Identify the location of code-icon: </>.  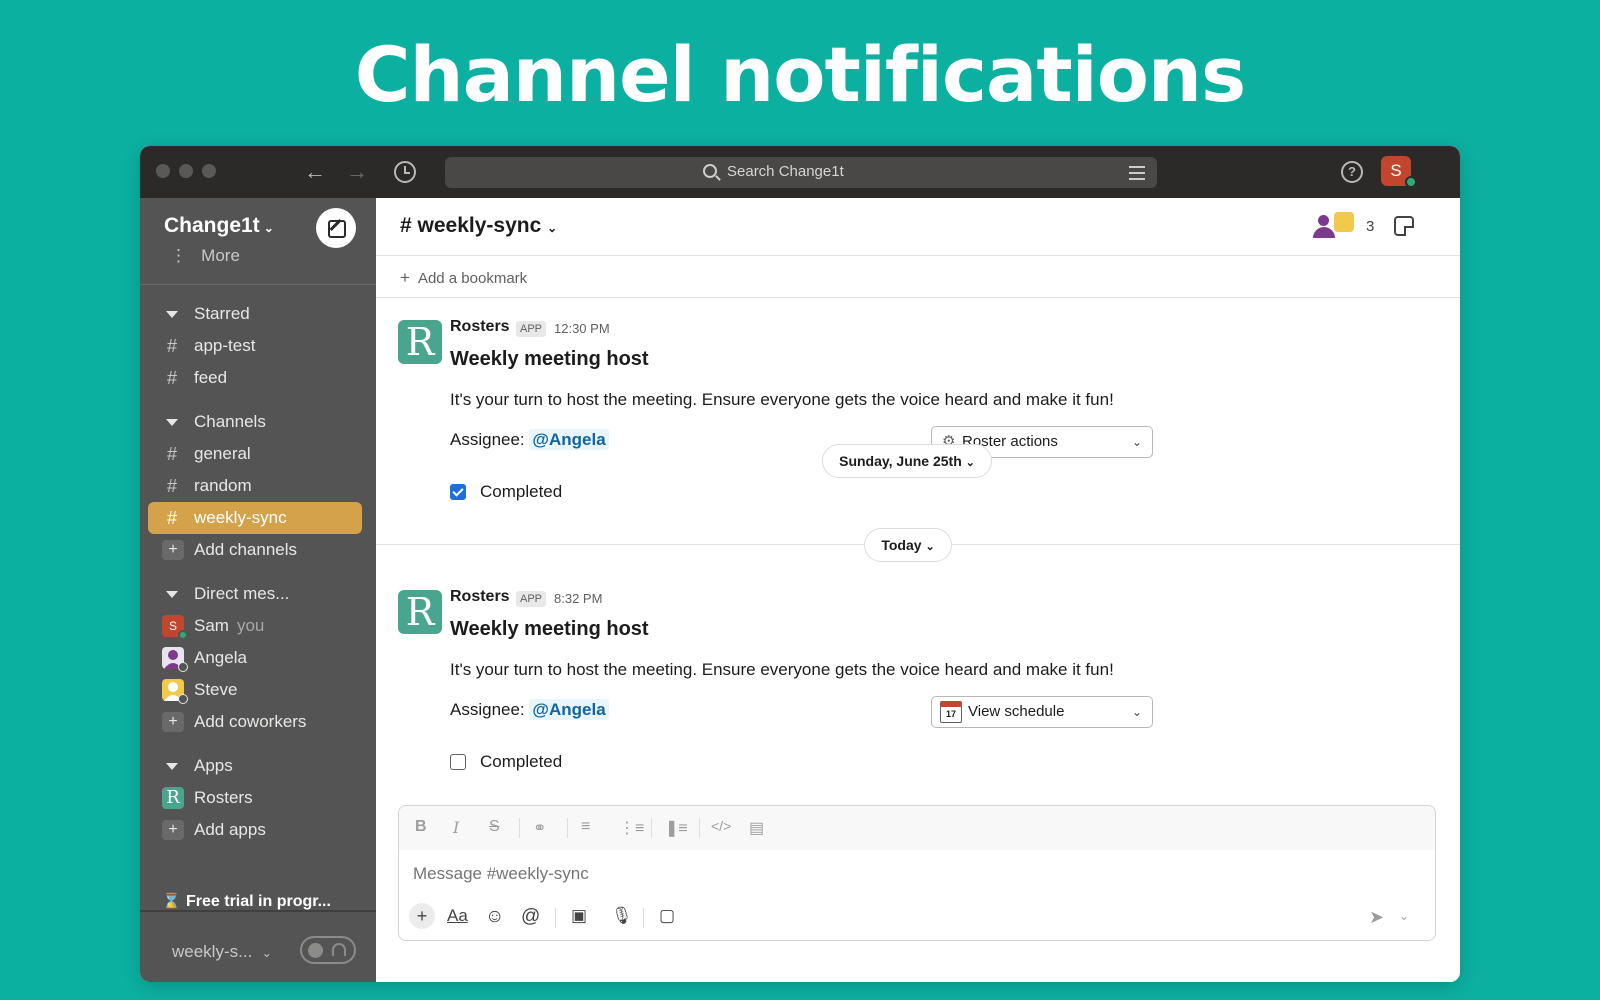
(721, 826).